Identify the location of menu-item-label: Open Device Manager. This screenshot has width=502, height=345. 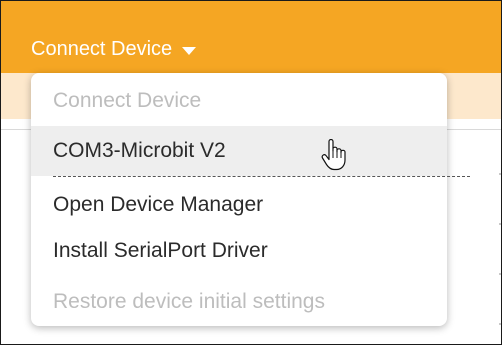
(158, 204).